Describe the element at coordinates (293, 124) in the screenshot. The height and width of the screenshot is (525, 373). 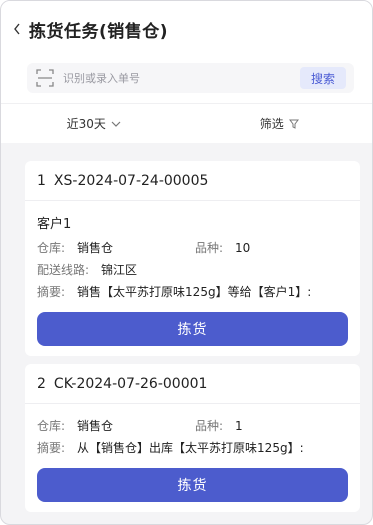
I see `funnel-icon` at that location.